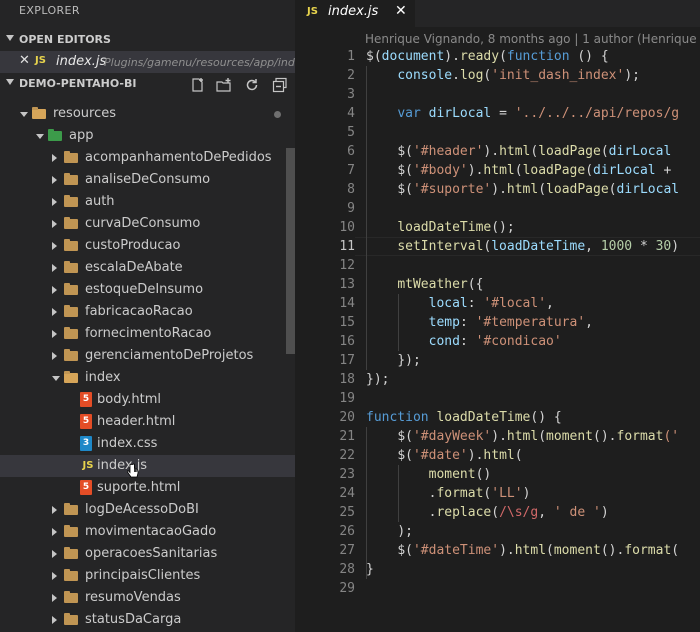  I want to click on new-file-icon, so click(198, 85).